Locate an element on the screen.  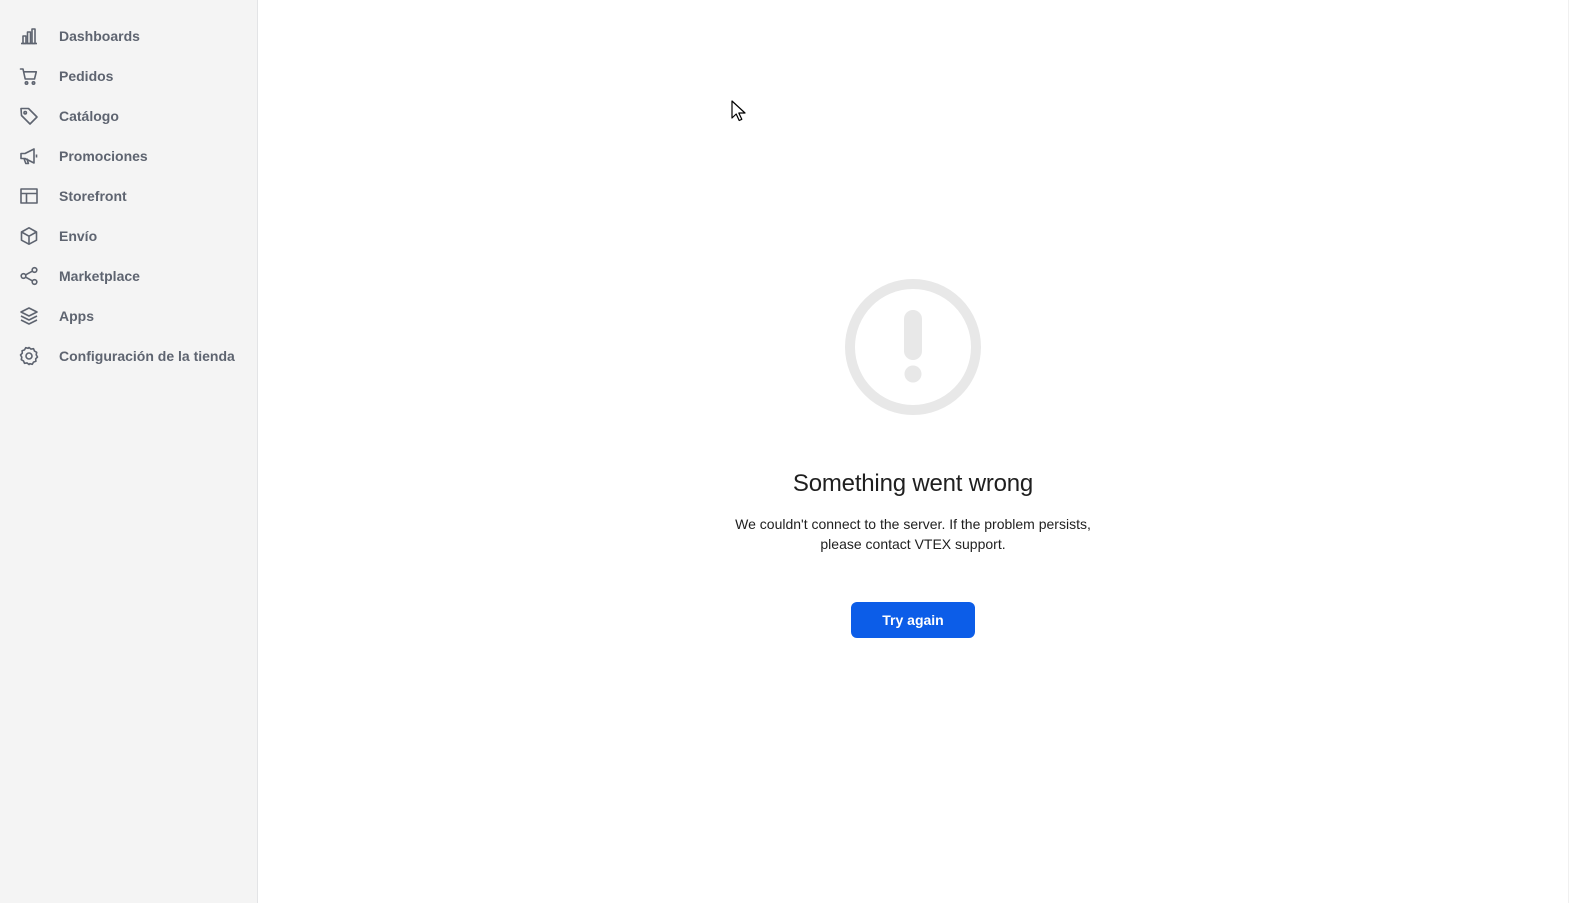
scrollbar is located at coordinates (1582, 451).